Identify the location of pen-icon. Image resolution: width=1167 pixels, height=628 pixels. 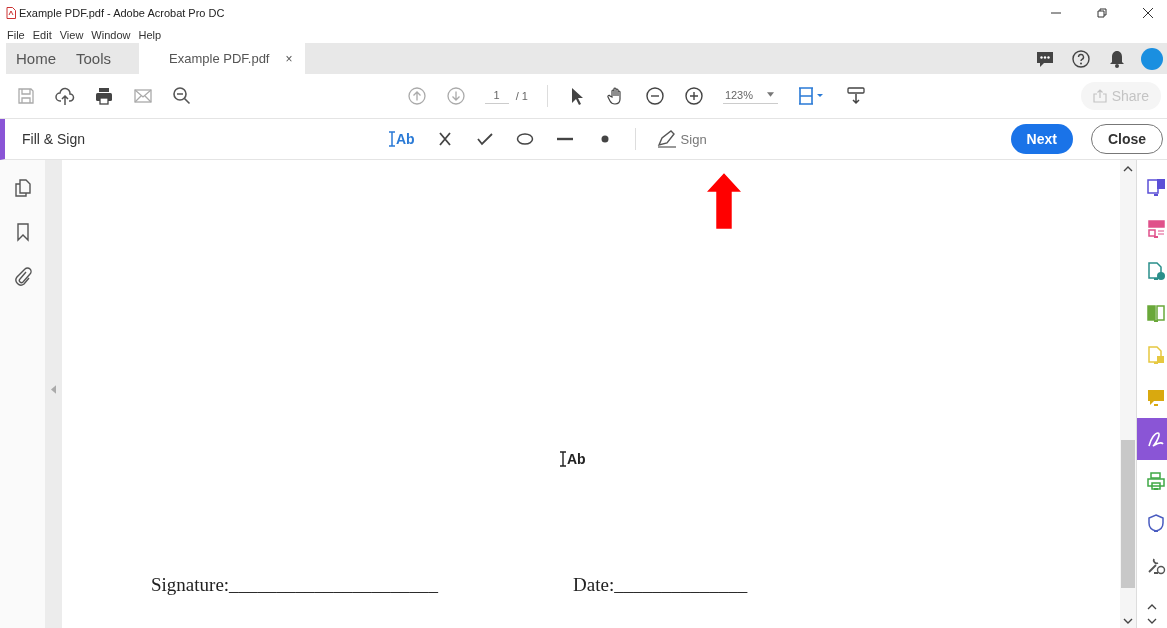
(666, 139).